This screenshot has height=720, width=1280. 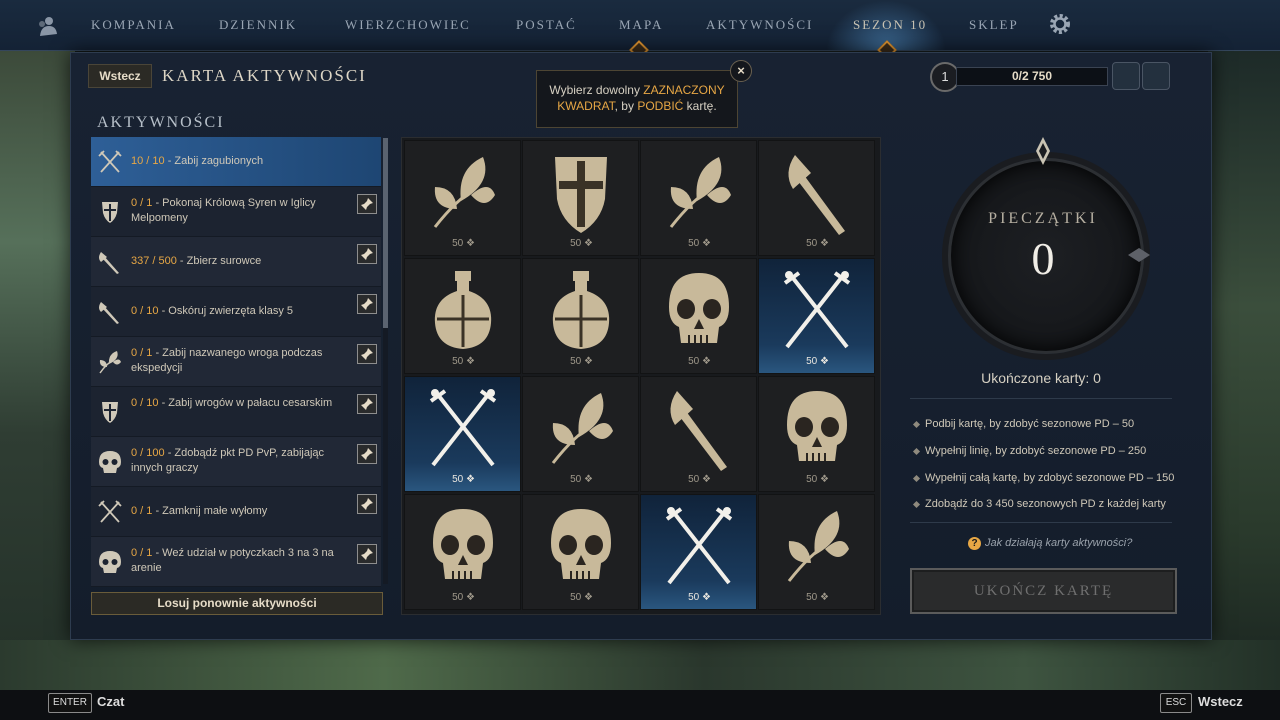 I want to click on nav-kompania: KOMPANIA, so click(x=133, y=25).